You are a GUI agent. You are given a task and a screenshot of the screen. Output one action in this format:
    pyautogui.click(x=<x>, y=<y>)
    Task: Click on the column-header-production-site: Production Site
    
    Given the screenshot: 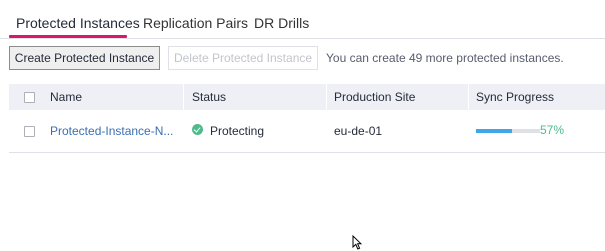 What is the action you would take?
    pyautogui.click(x=374, y=97)
    